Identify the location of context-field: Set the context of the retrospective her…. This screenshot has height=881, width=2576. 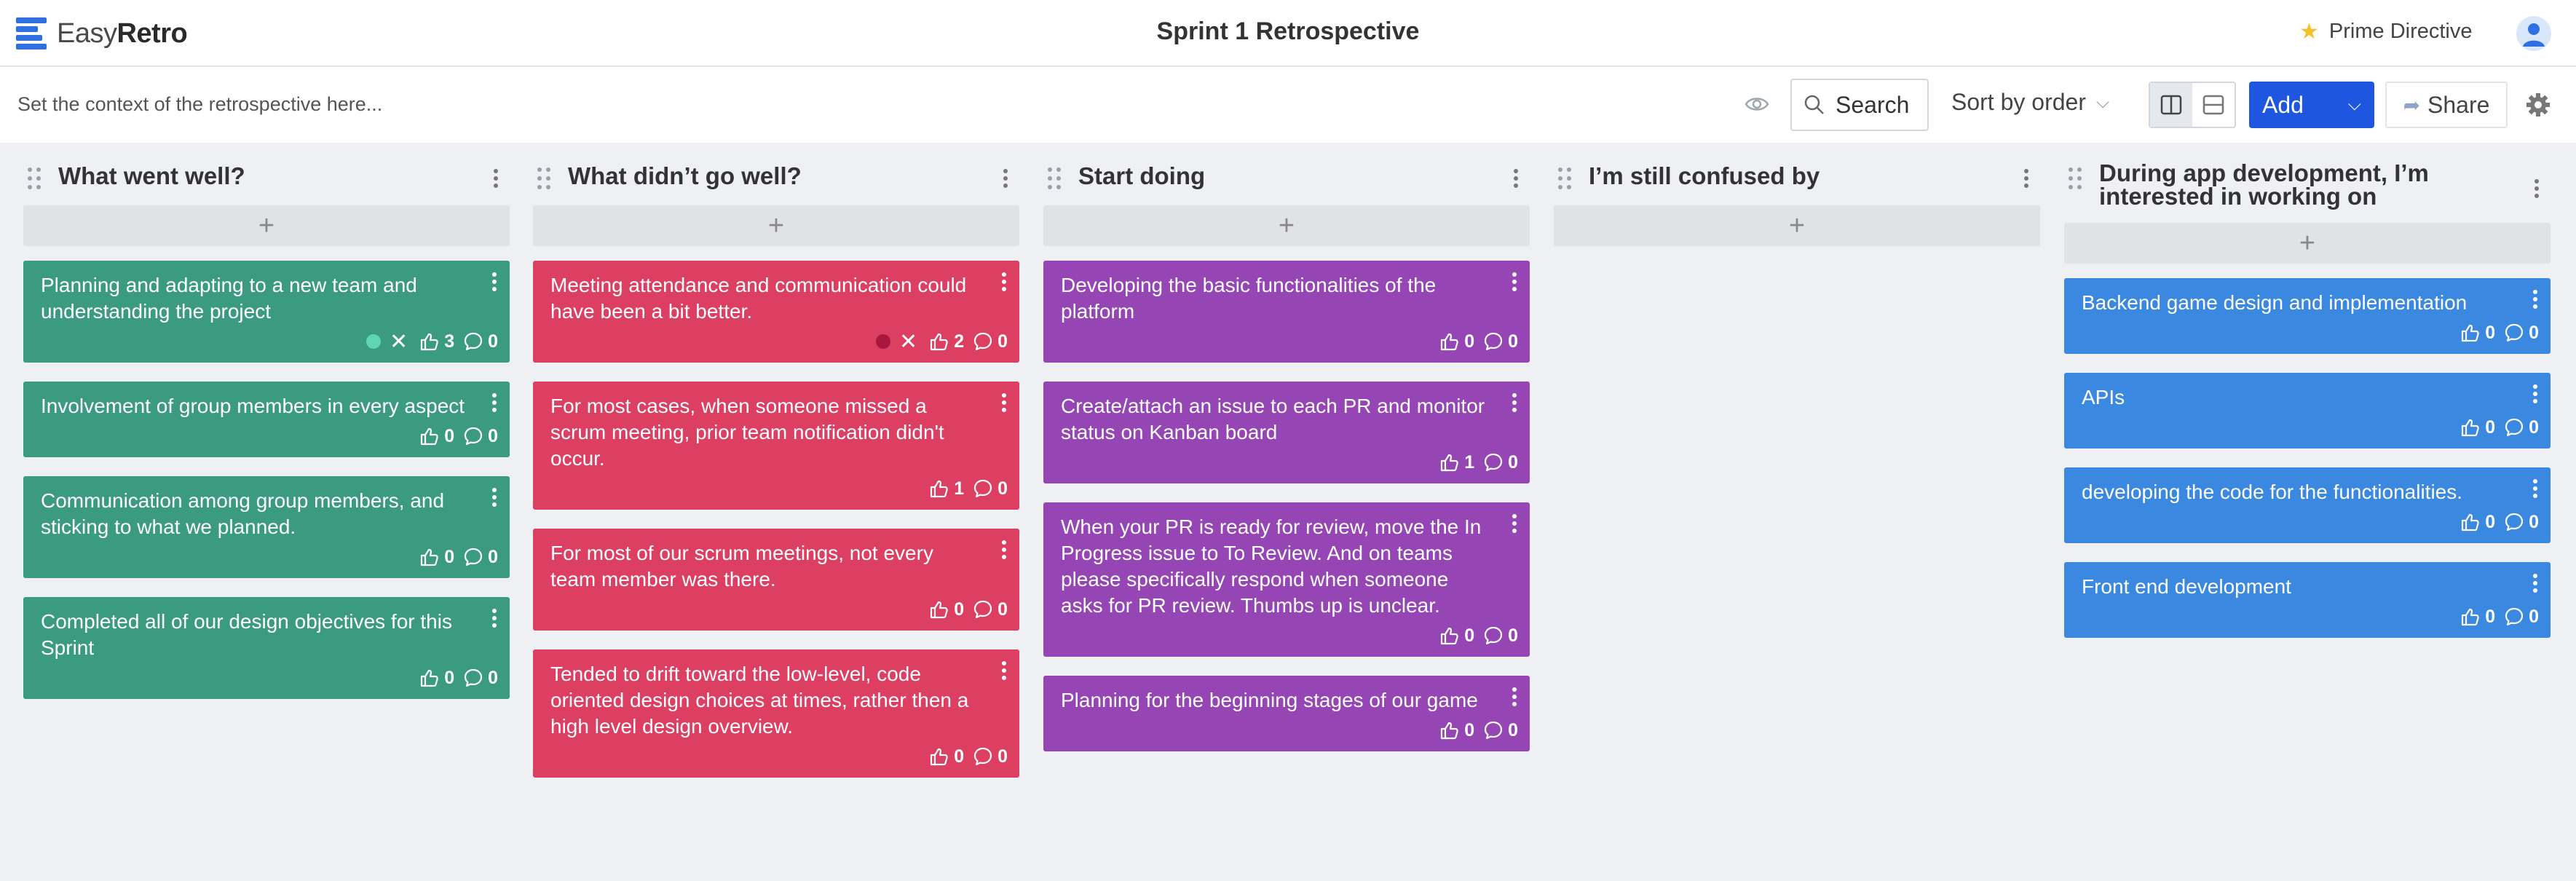
(200, 104).